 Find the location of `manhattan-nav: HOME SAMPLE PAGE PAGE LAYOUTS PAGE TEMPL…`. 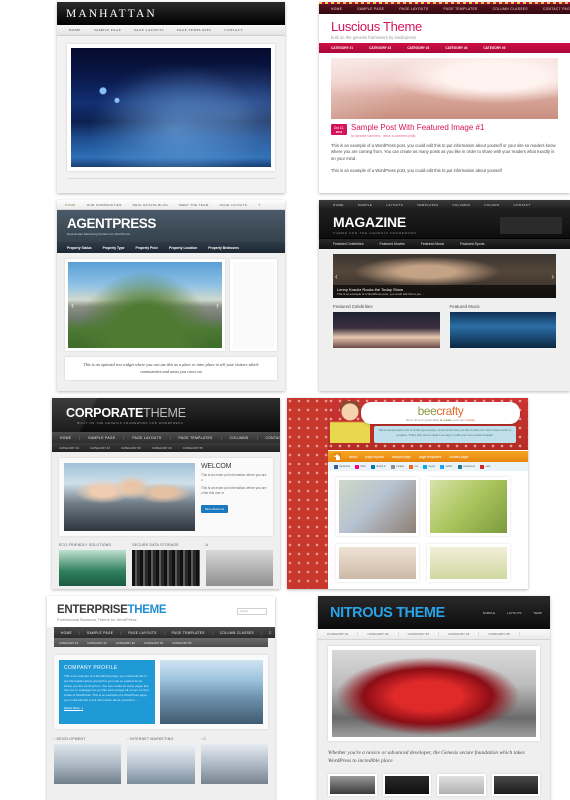

manhattan-nav: HOME SAMPLE PAGE PAGE LAYOUTS PAGE TEMPL… is located at coordinates (171, 30).